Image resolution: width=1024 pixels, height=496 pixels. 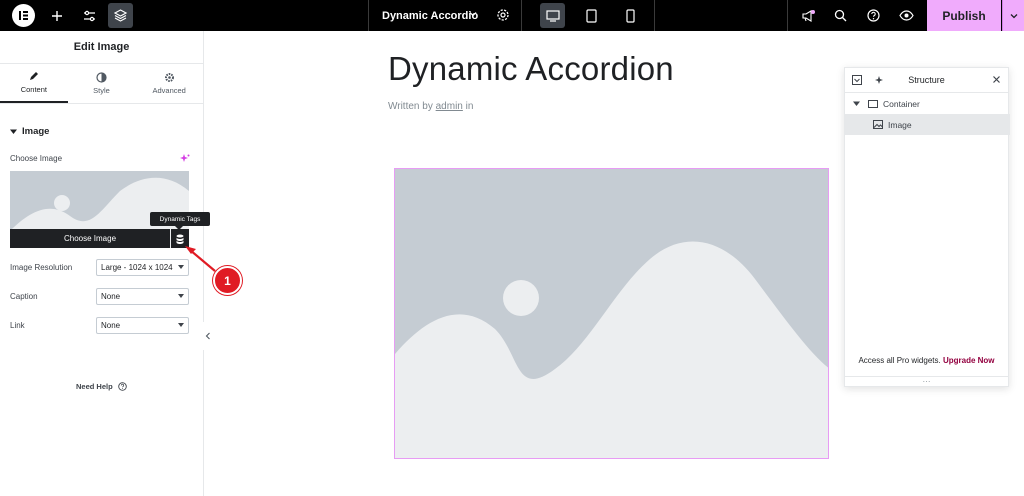 What do you see at coordinates (840, 15) in the screenshot?
I see `search-icon` at bounding box center [840, 15].